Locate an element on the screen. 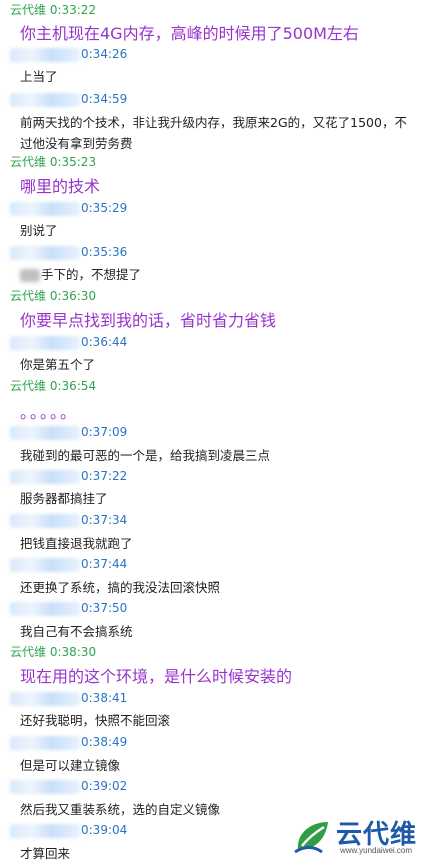 The width and height of the screenshot is (424, 868). message-text: 但是可以建立镜像 is located at coordinates (70, 765).